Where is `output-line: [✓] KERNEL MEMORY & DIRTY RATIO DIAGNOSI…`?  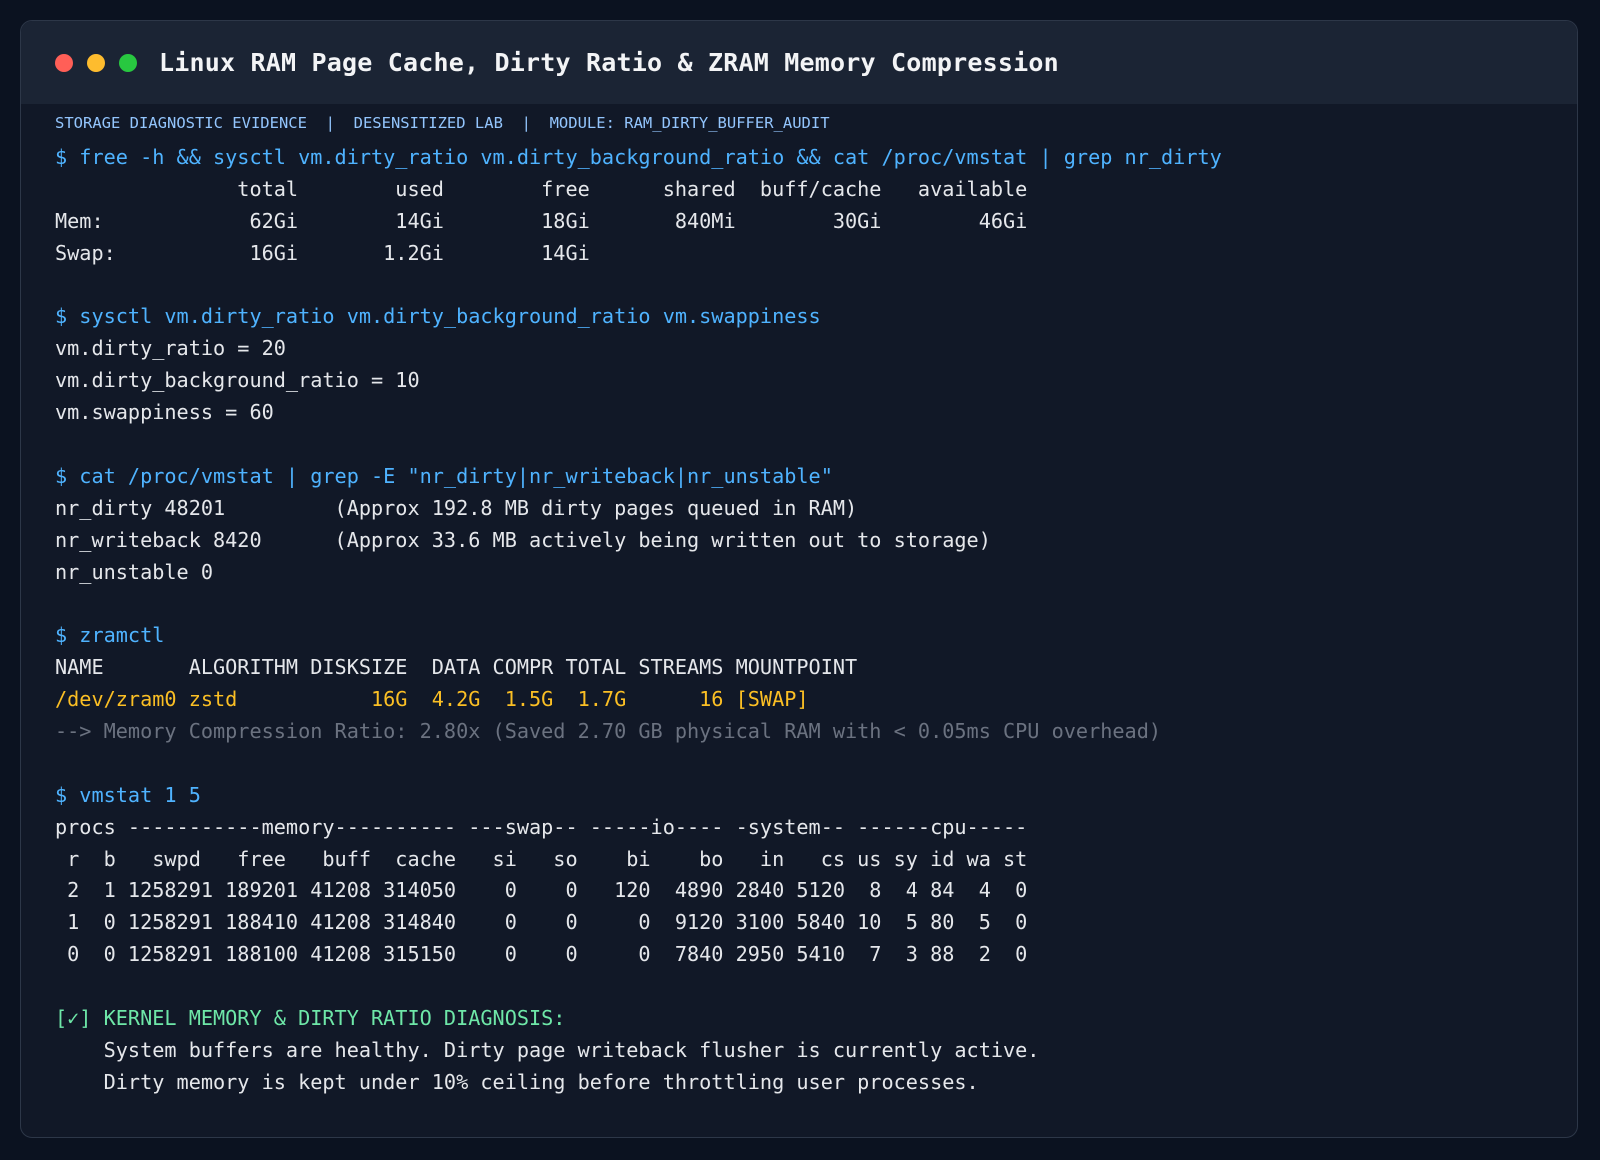
output-line: [✓] KERNEL MEMORY & DIRTY RATIO DIAGNOSI… is located at coordinates (310, 1018).